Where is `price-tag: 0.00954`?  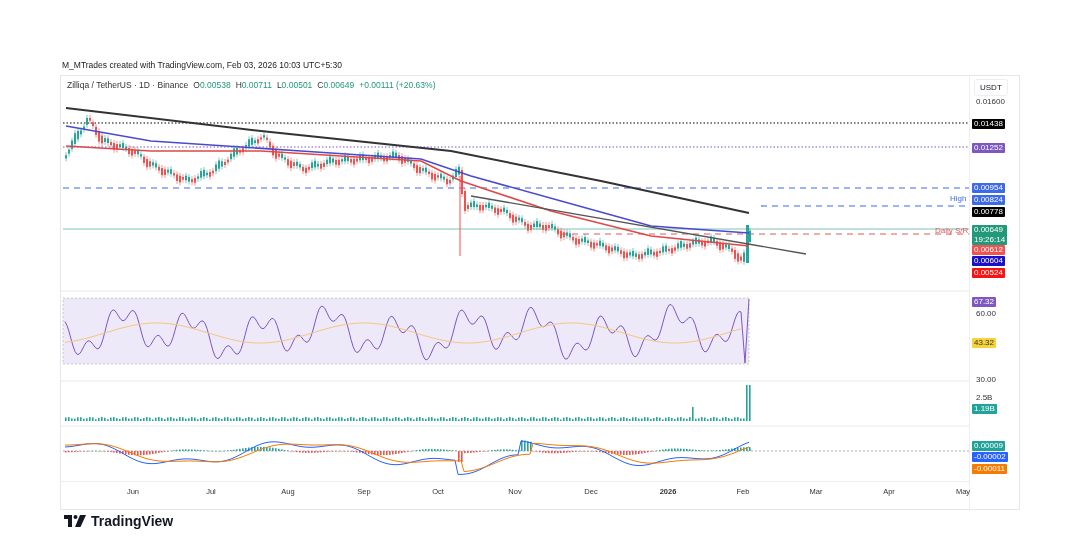 price-tag: 0.00954 is located at coordinates (988, 188).